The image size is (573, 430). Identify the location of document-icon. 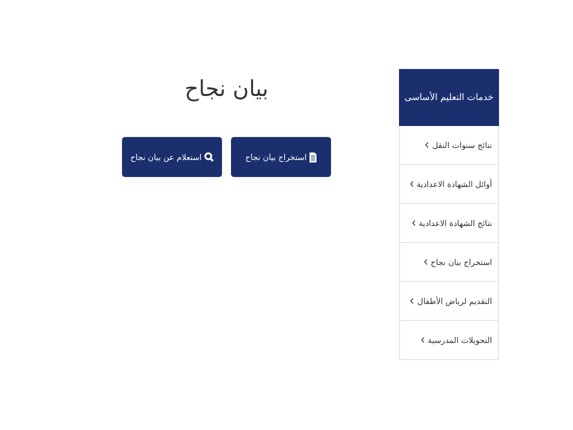
(312, 157).